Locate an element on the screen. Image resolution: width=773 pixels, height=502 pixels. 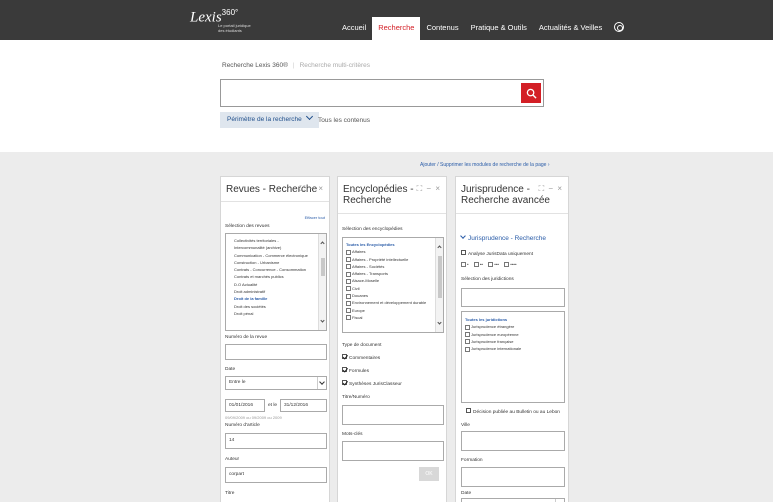
date-mode-select is located at coordinates (513, 500).